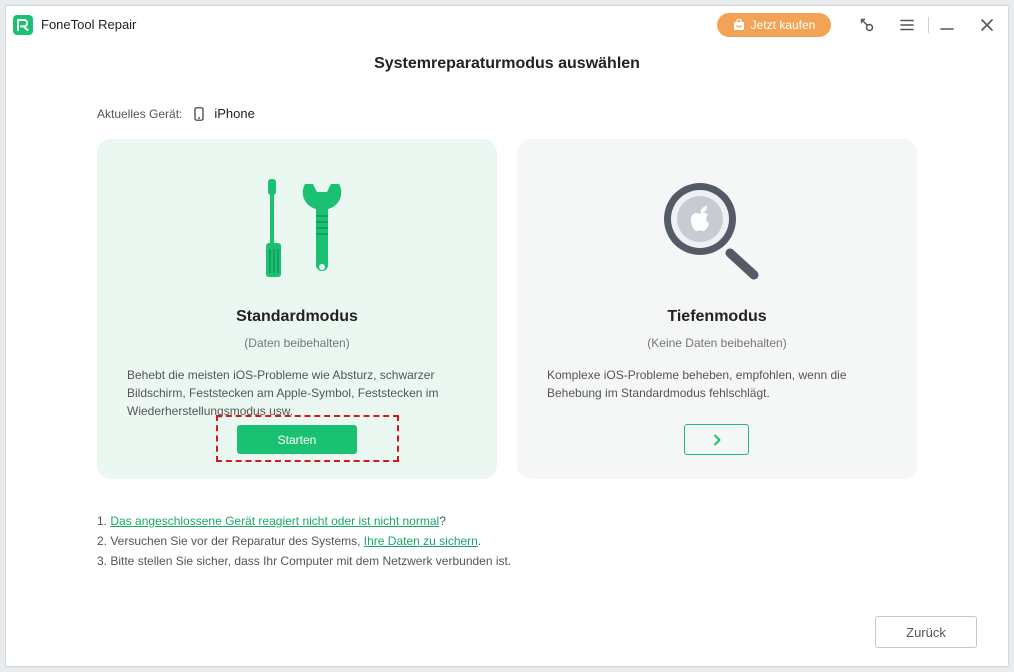 The image size is (1014, 672). What do you see at coordinates (717, 316) in the screenshot?
I see `deep-mode-title: Tiefenmodus` at bounding box center [717, 316].